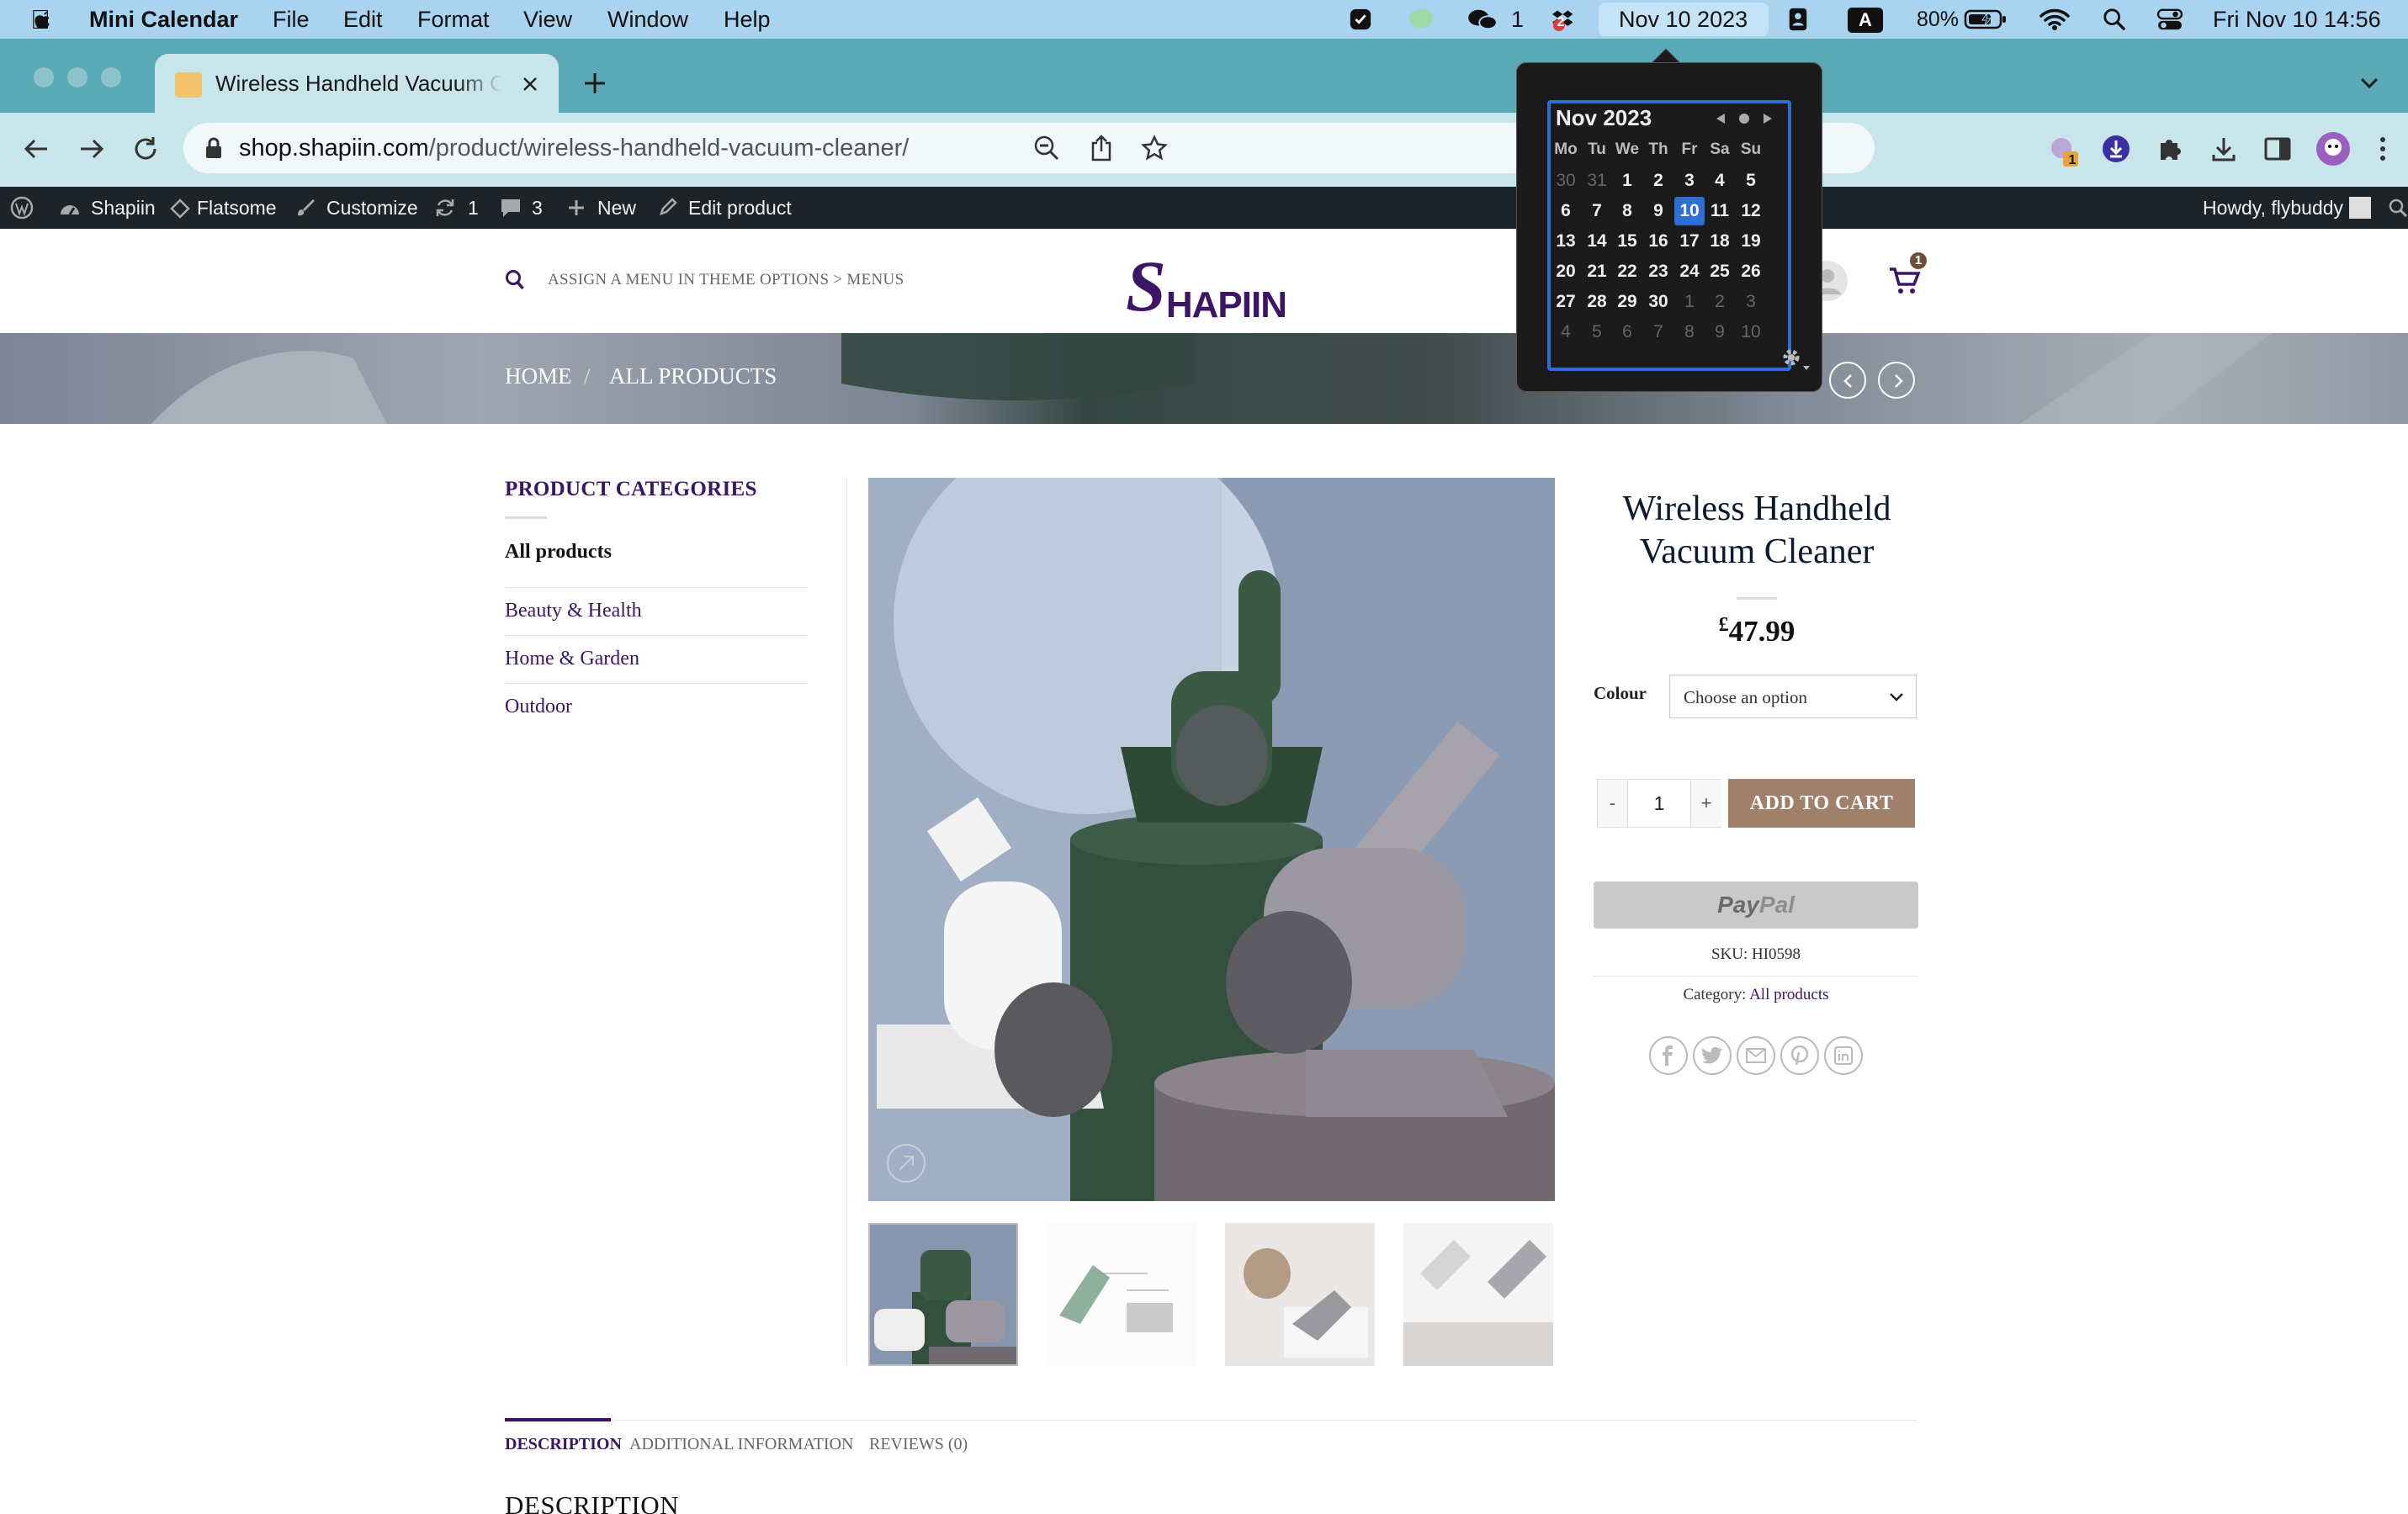 This screenshot has width=2408, height=1514. I want to click on qty-plus-button: +, so click(1705, 803).